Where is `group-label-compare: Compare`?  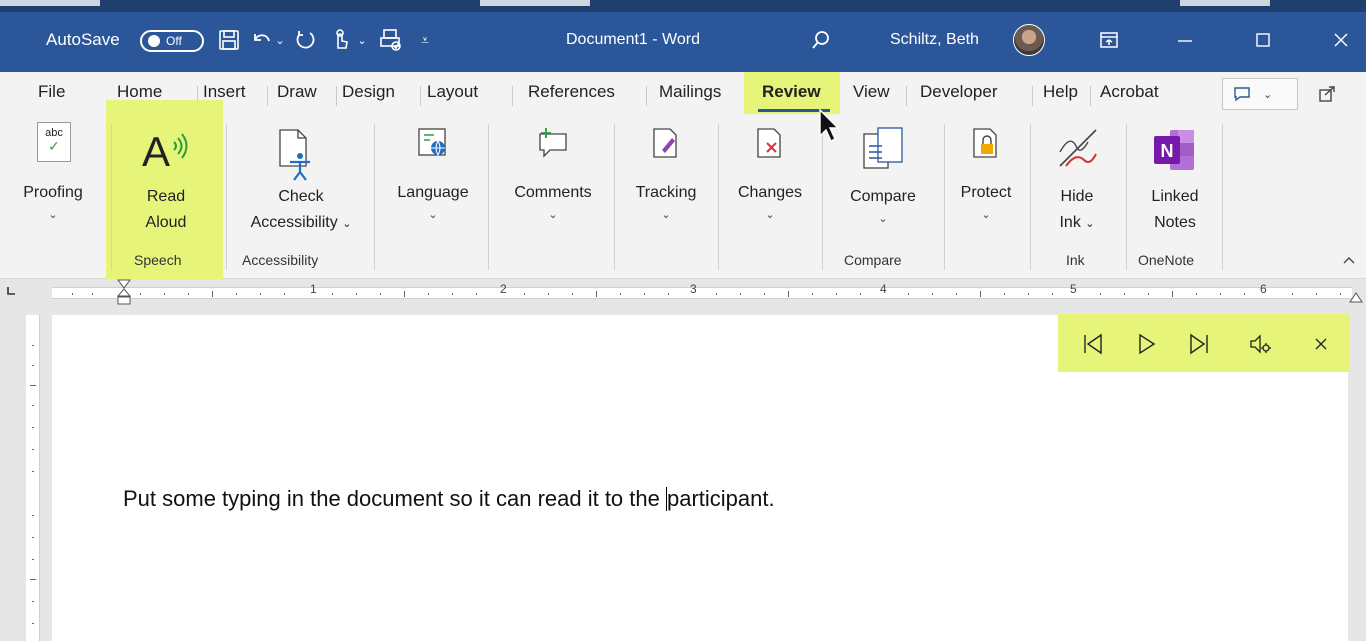
group-label-compare: Compare is located at coordinates (873, 260).